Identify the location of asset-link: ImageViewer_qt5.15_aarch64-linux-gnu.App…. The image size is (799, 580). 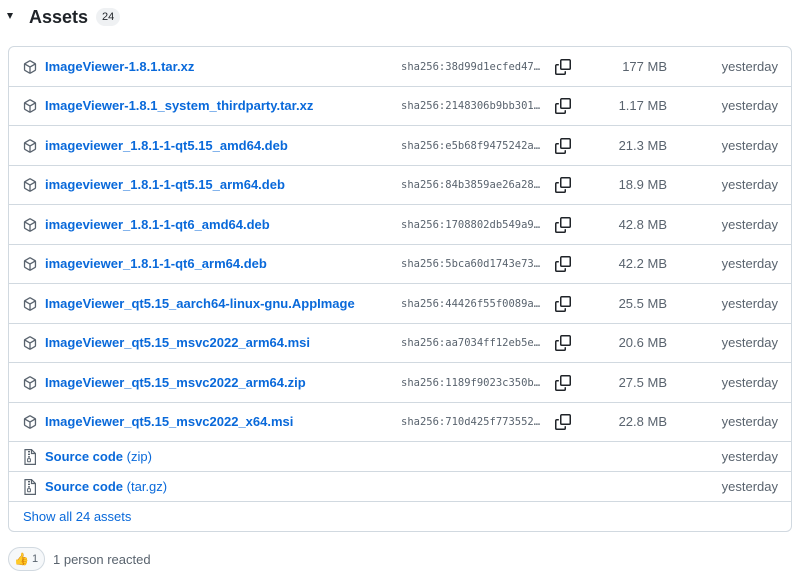
(200, 303).